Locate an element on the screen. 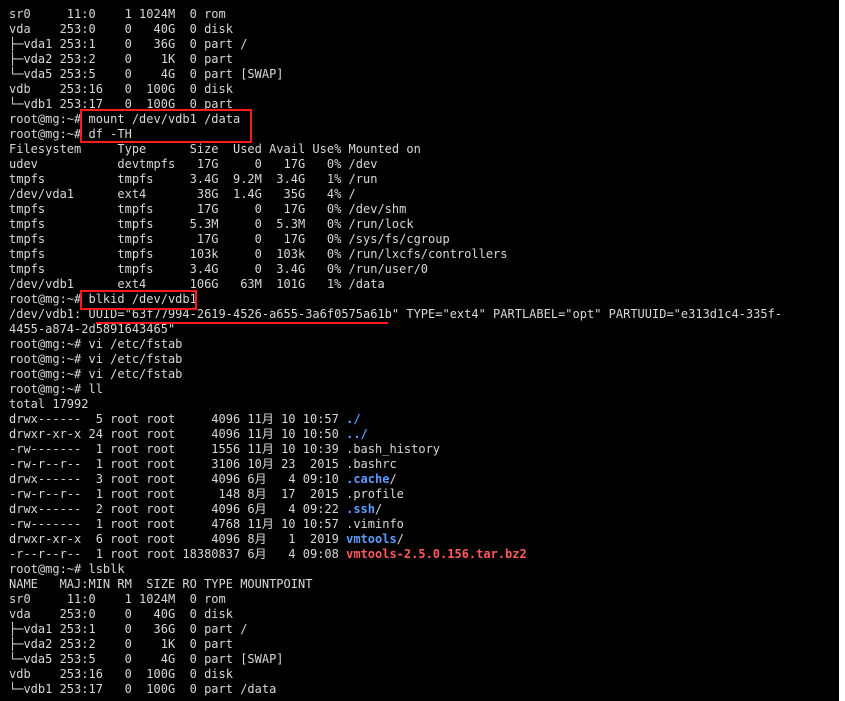 This screenshot has width=845, height=701. terminal-line: tmpfs tmpfs 5.3M 0 5.3M 0% /run/lock is located at coordinates (395, 224).